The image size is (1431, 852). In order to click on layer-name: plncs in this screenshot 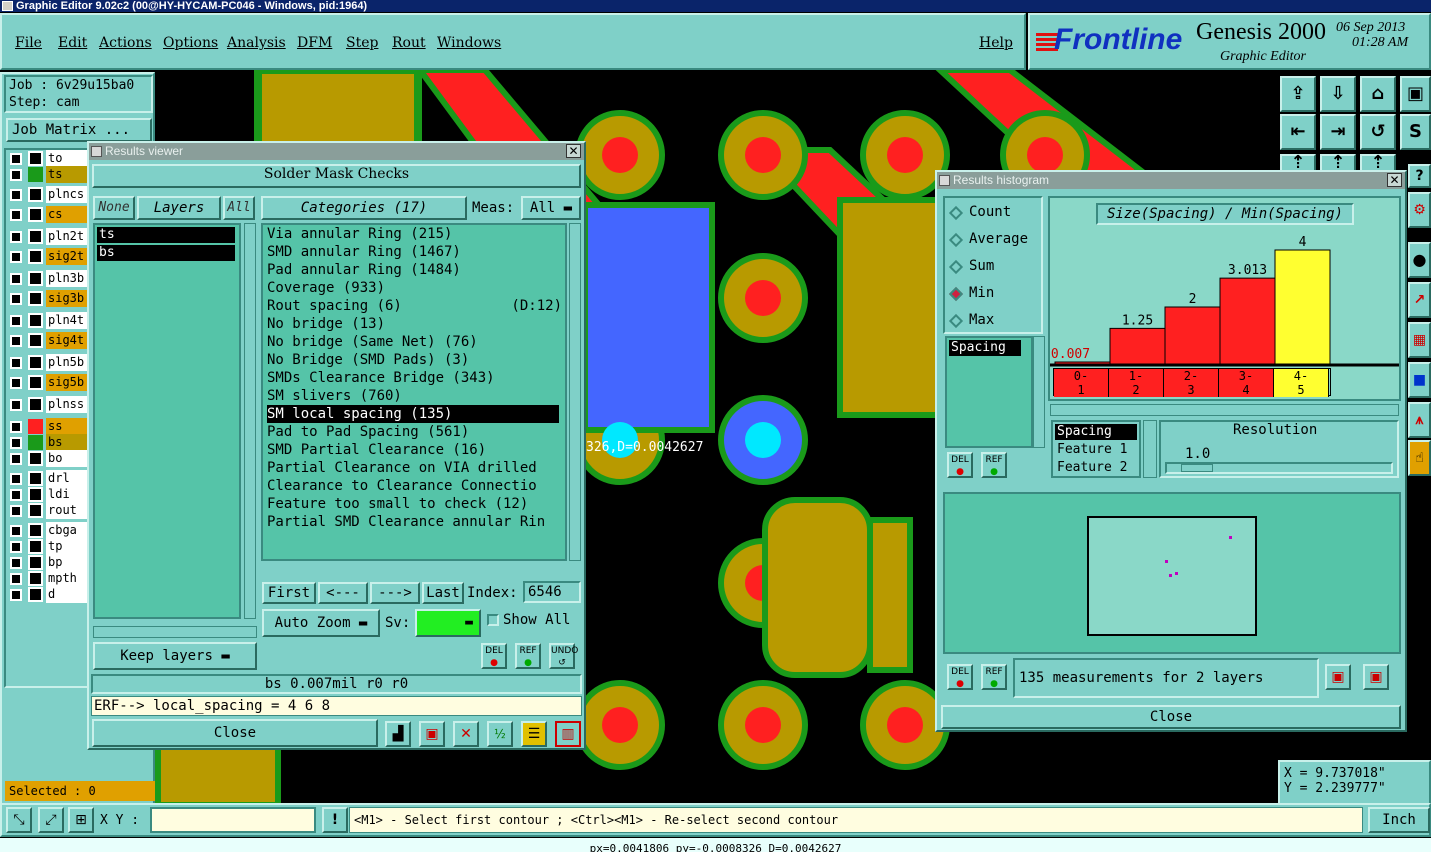, I will do `click(69, 194)`.